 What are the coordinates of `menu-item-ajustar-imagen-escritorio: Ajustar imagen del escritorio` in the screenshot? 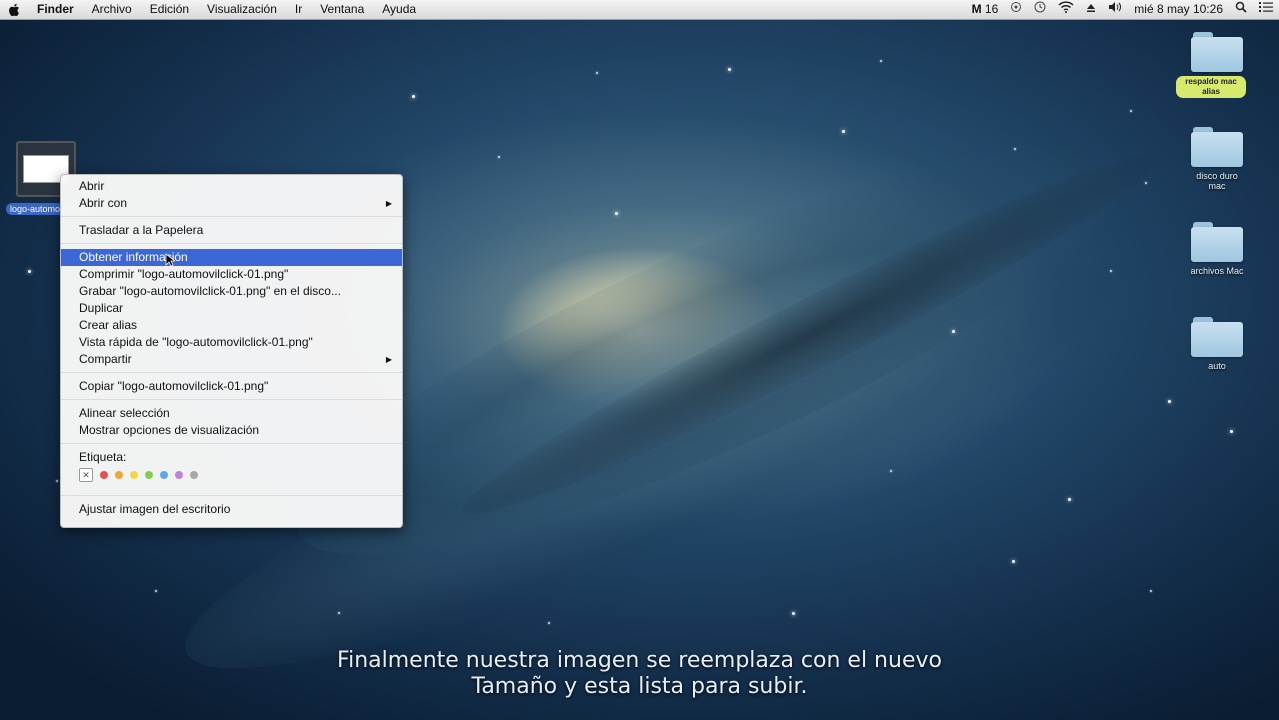 It's located at (231, 509).